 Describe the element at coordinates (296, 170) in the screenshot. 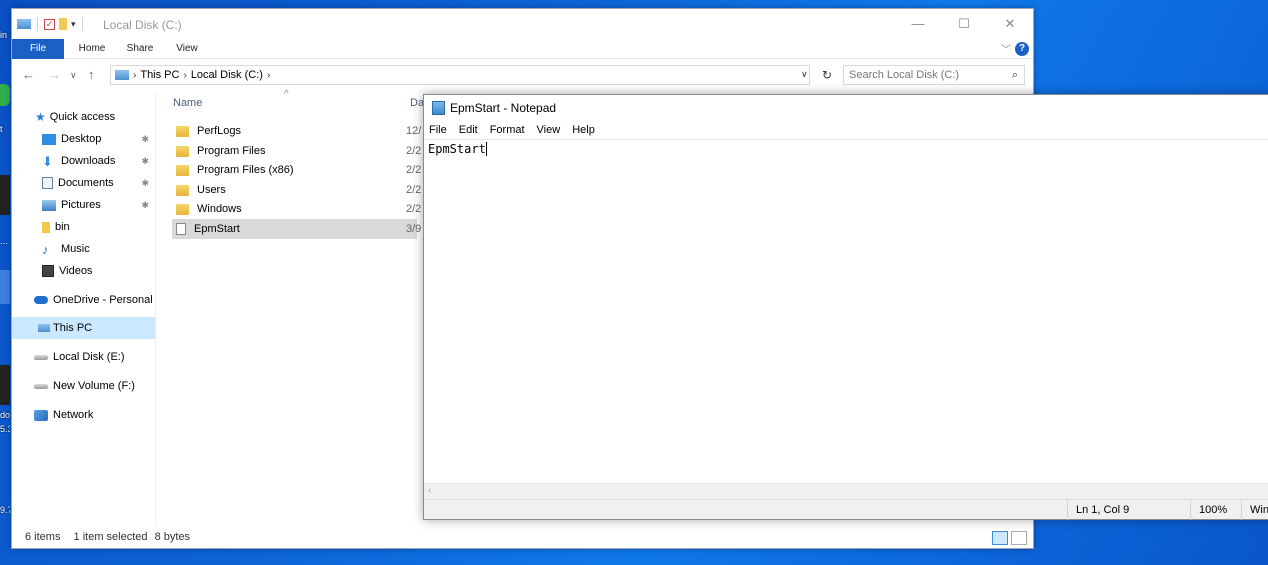

I see `list-item: Program Files (x86) 2/2` at that location.